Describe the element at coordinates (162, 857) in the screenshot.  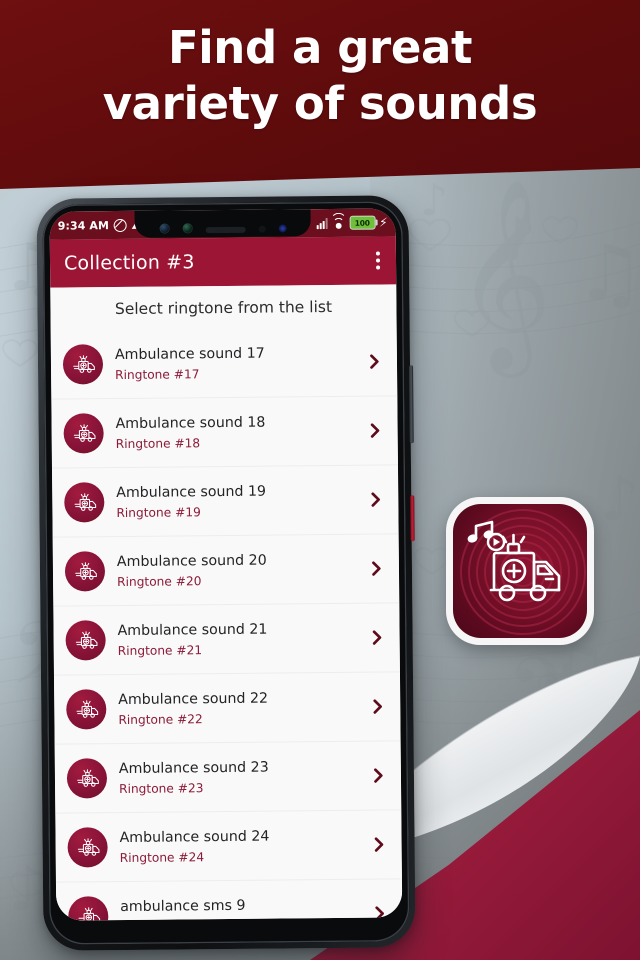
I see `list-item-subtitle: Ringtone #24` at that location.